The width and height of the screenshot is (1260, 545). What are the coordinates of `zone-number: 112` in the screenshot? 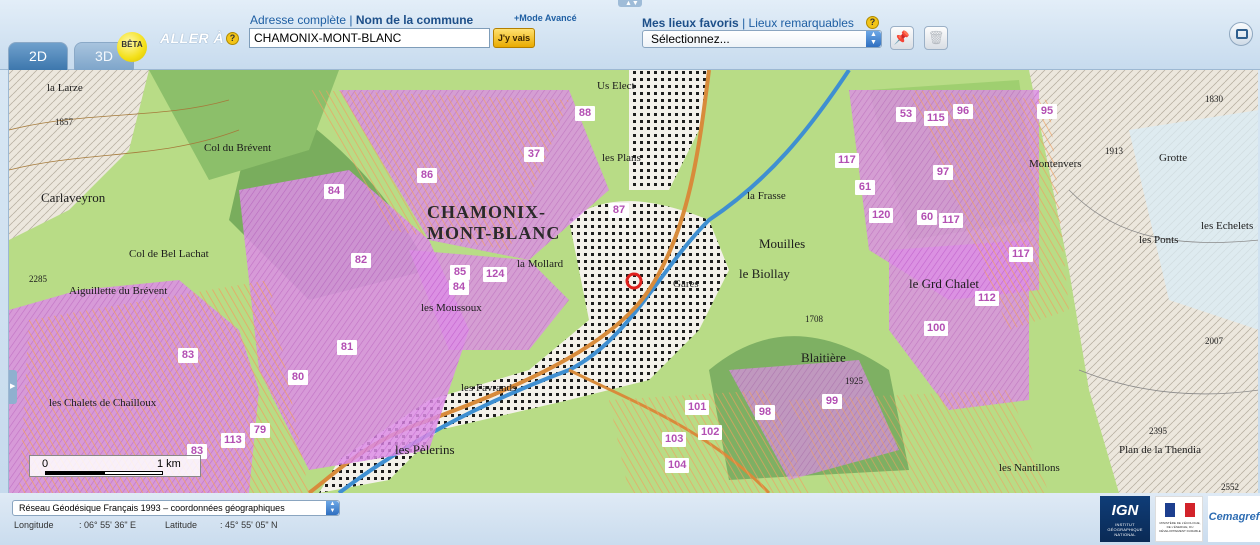 It's located at (987, 298).